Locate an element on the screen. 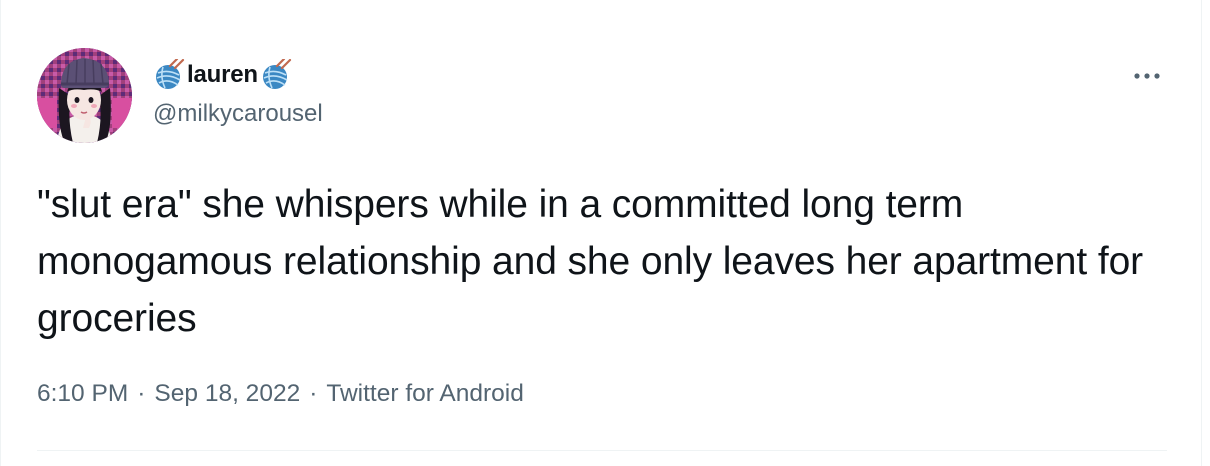 Image resolution: width=1210 pixels, height=466 pixels. divider is located at coordinates (602, 450).